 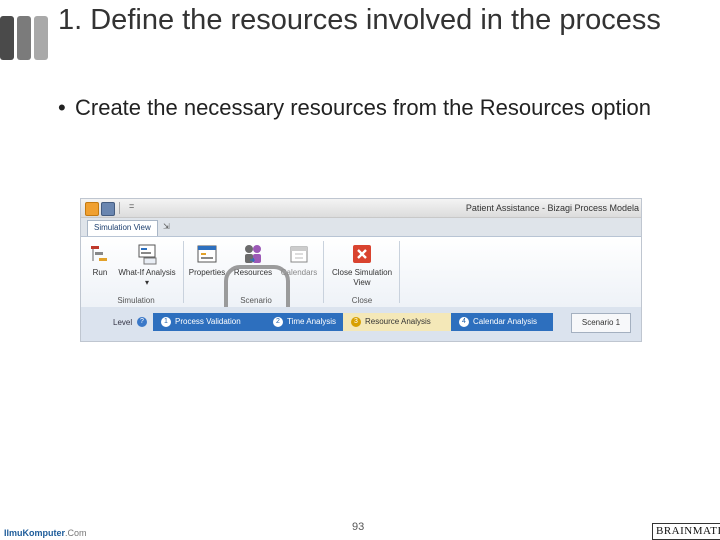 What do you see at coordinates (464, 322) in the screenshot?
I see `step-number: 4` at bounding box center [464, 322].